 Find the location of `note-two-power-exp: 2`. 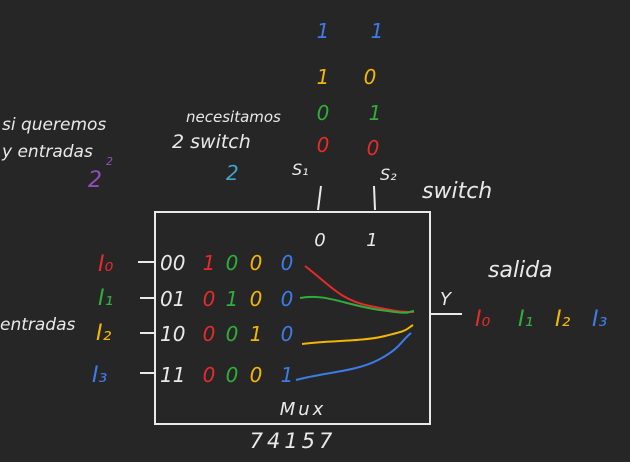

note-two-power-exp: 2 is located at coordinates (109, 161).